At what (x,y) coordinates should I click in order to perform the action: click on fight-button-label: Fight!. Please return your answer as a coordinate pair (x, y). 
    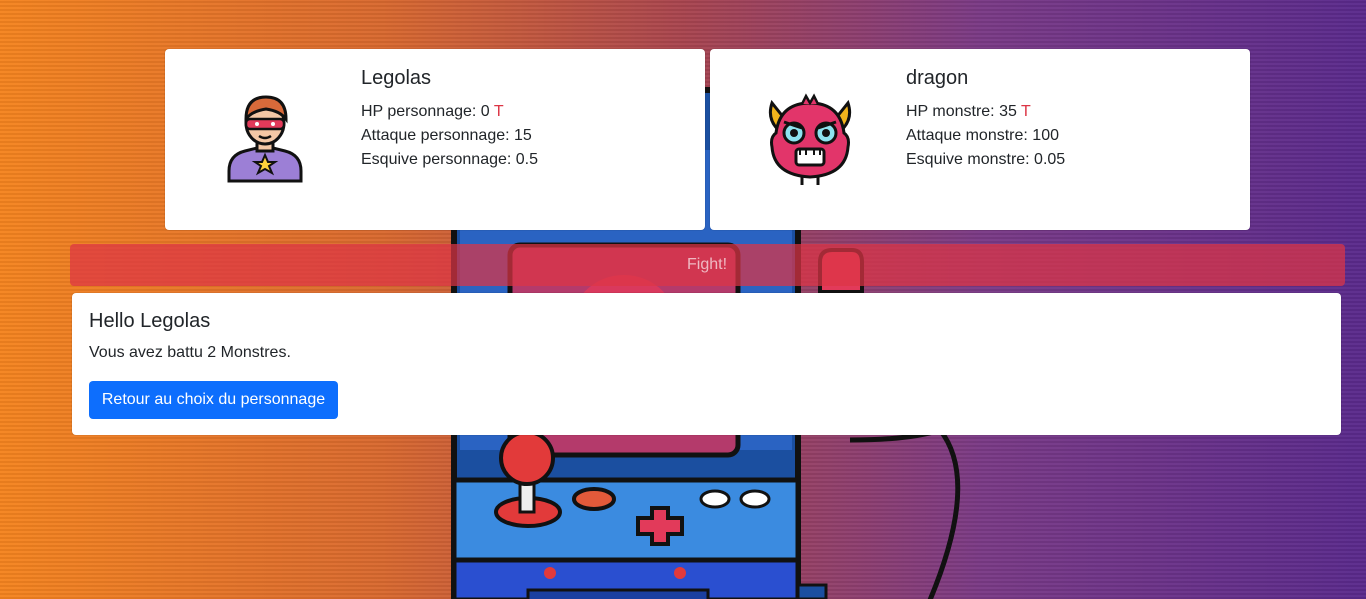
    Looking at the image, I should click on (707, 264).